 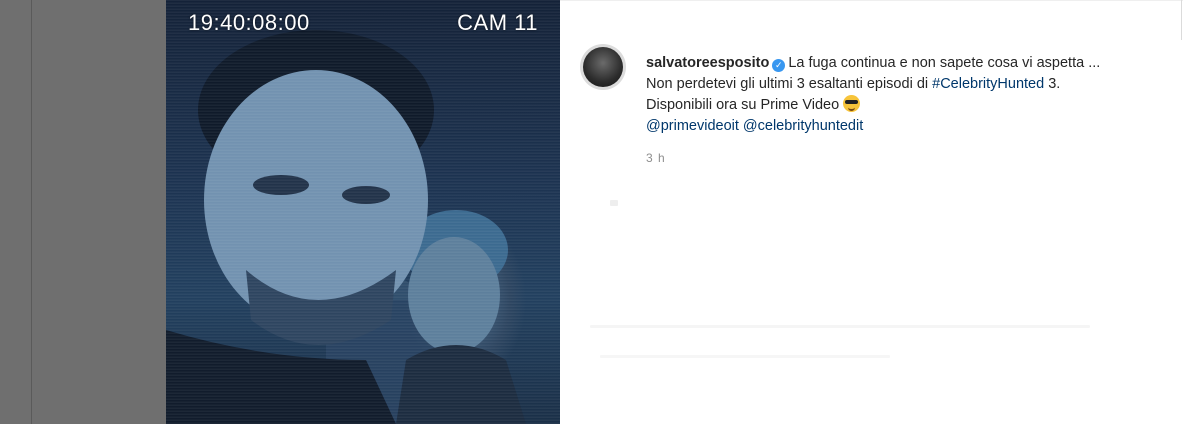 I want to click on panel-top-border, so click(x=871, y=0).